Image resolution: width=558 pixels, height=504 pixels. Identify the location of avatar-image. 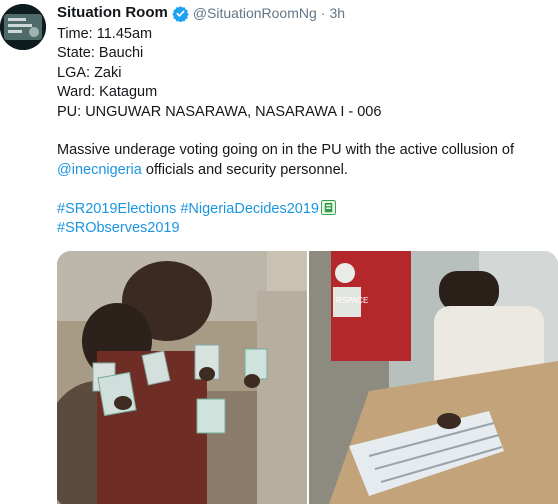
(23, 27).